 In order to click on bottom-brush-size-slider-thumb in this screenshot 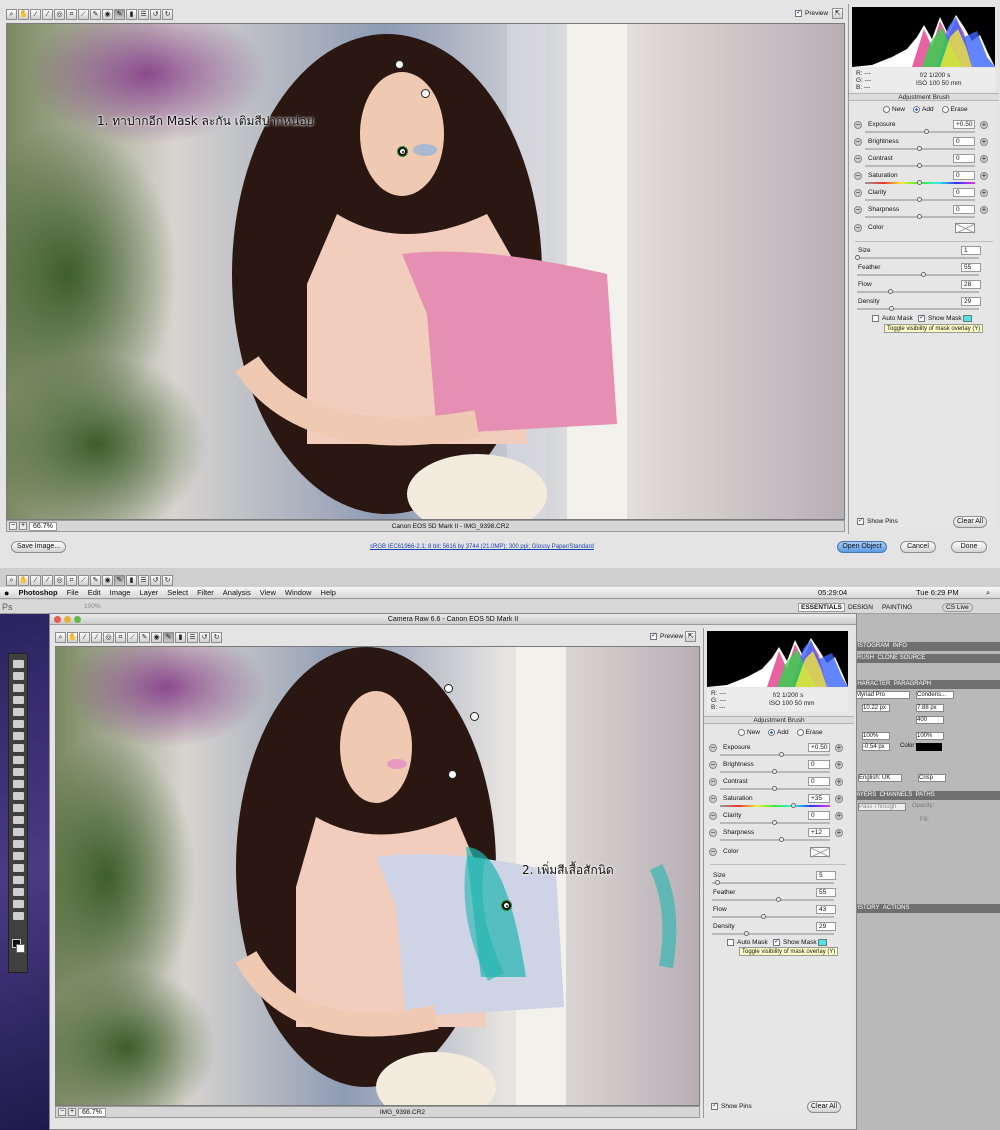, I will do `click(718, 882)`.